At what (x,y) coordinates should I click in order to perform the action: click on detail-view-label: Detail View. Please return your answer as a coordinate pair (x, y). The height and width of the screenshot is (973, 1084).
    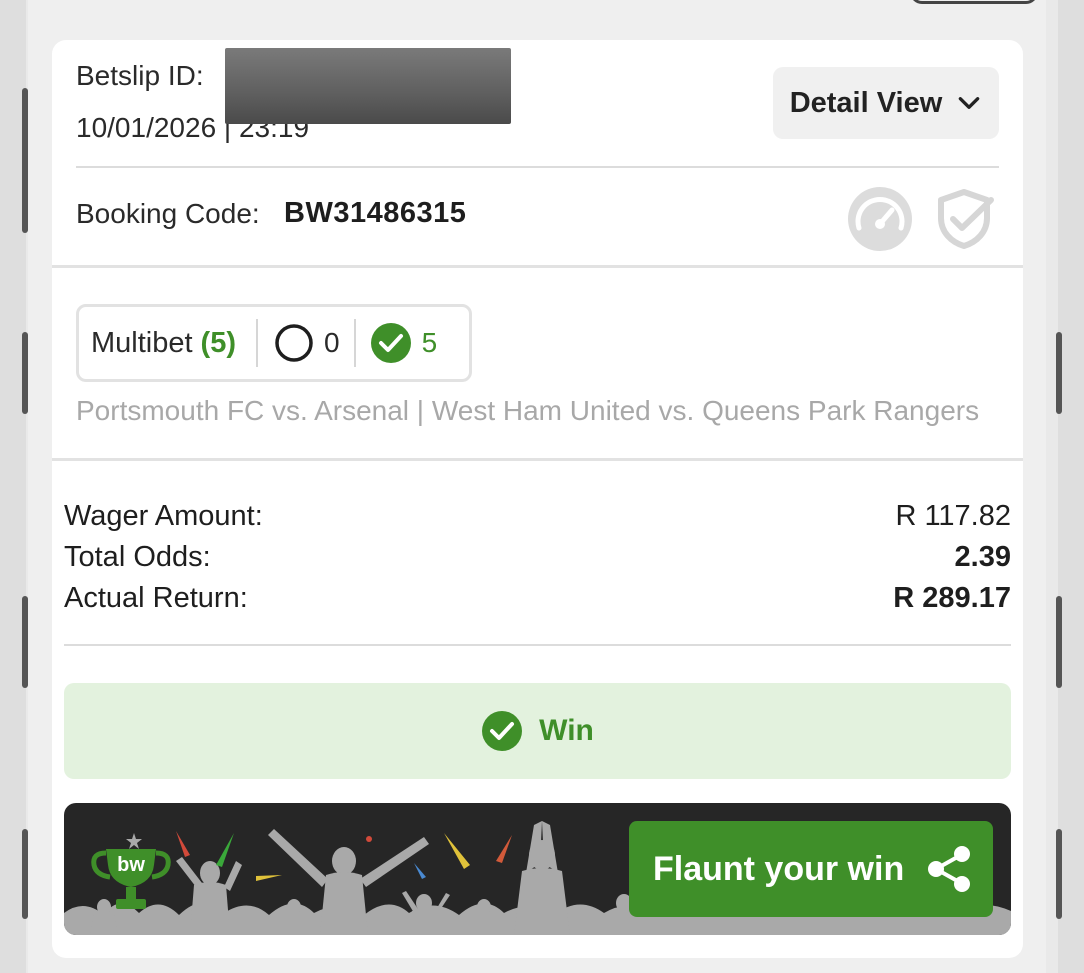
    Looking at the image, I should click on (866, 102).